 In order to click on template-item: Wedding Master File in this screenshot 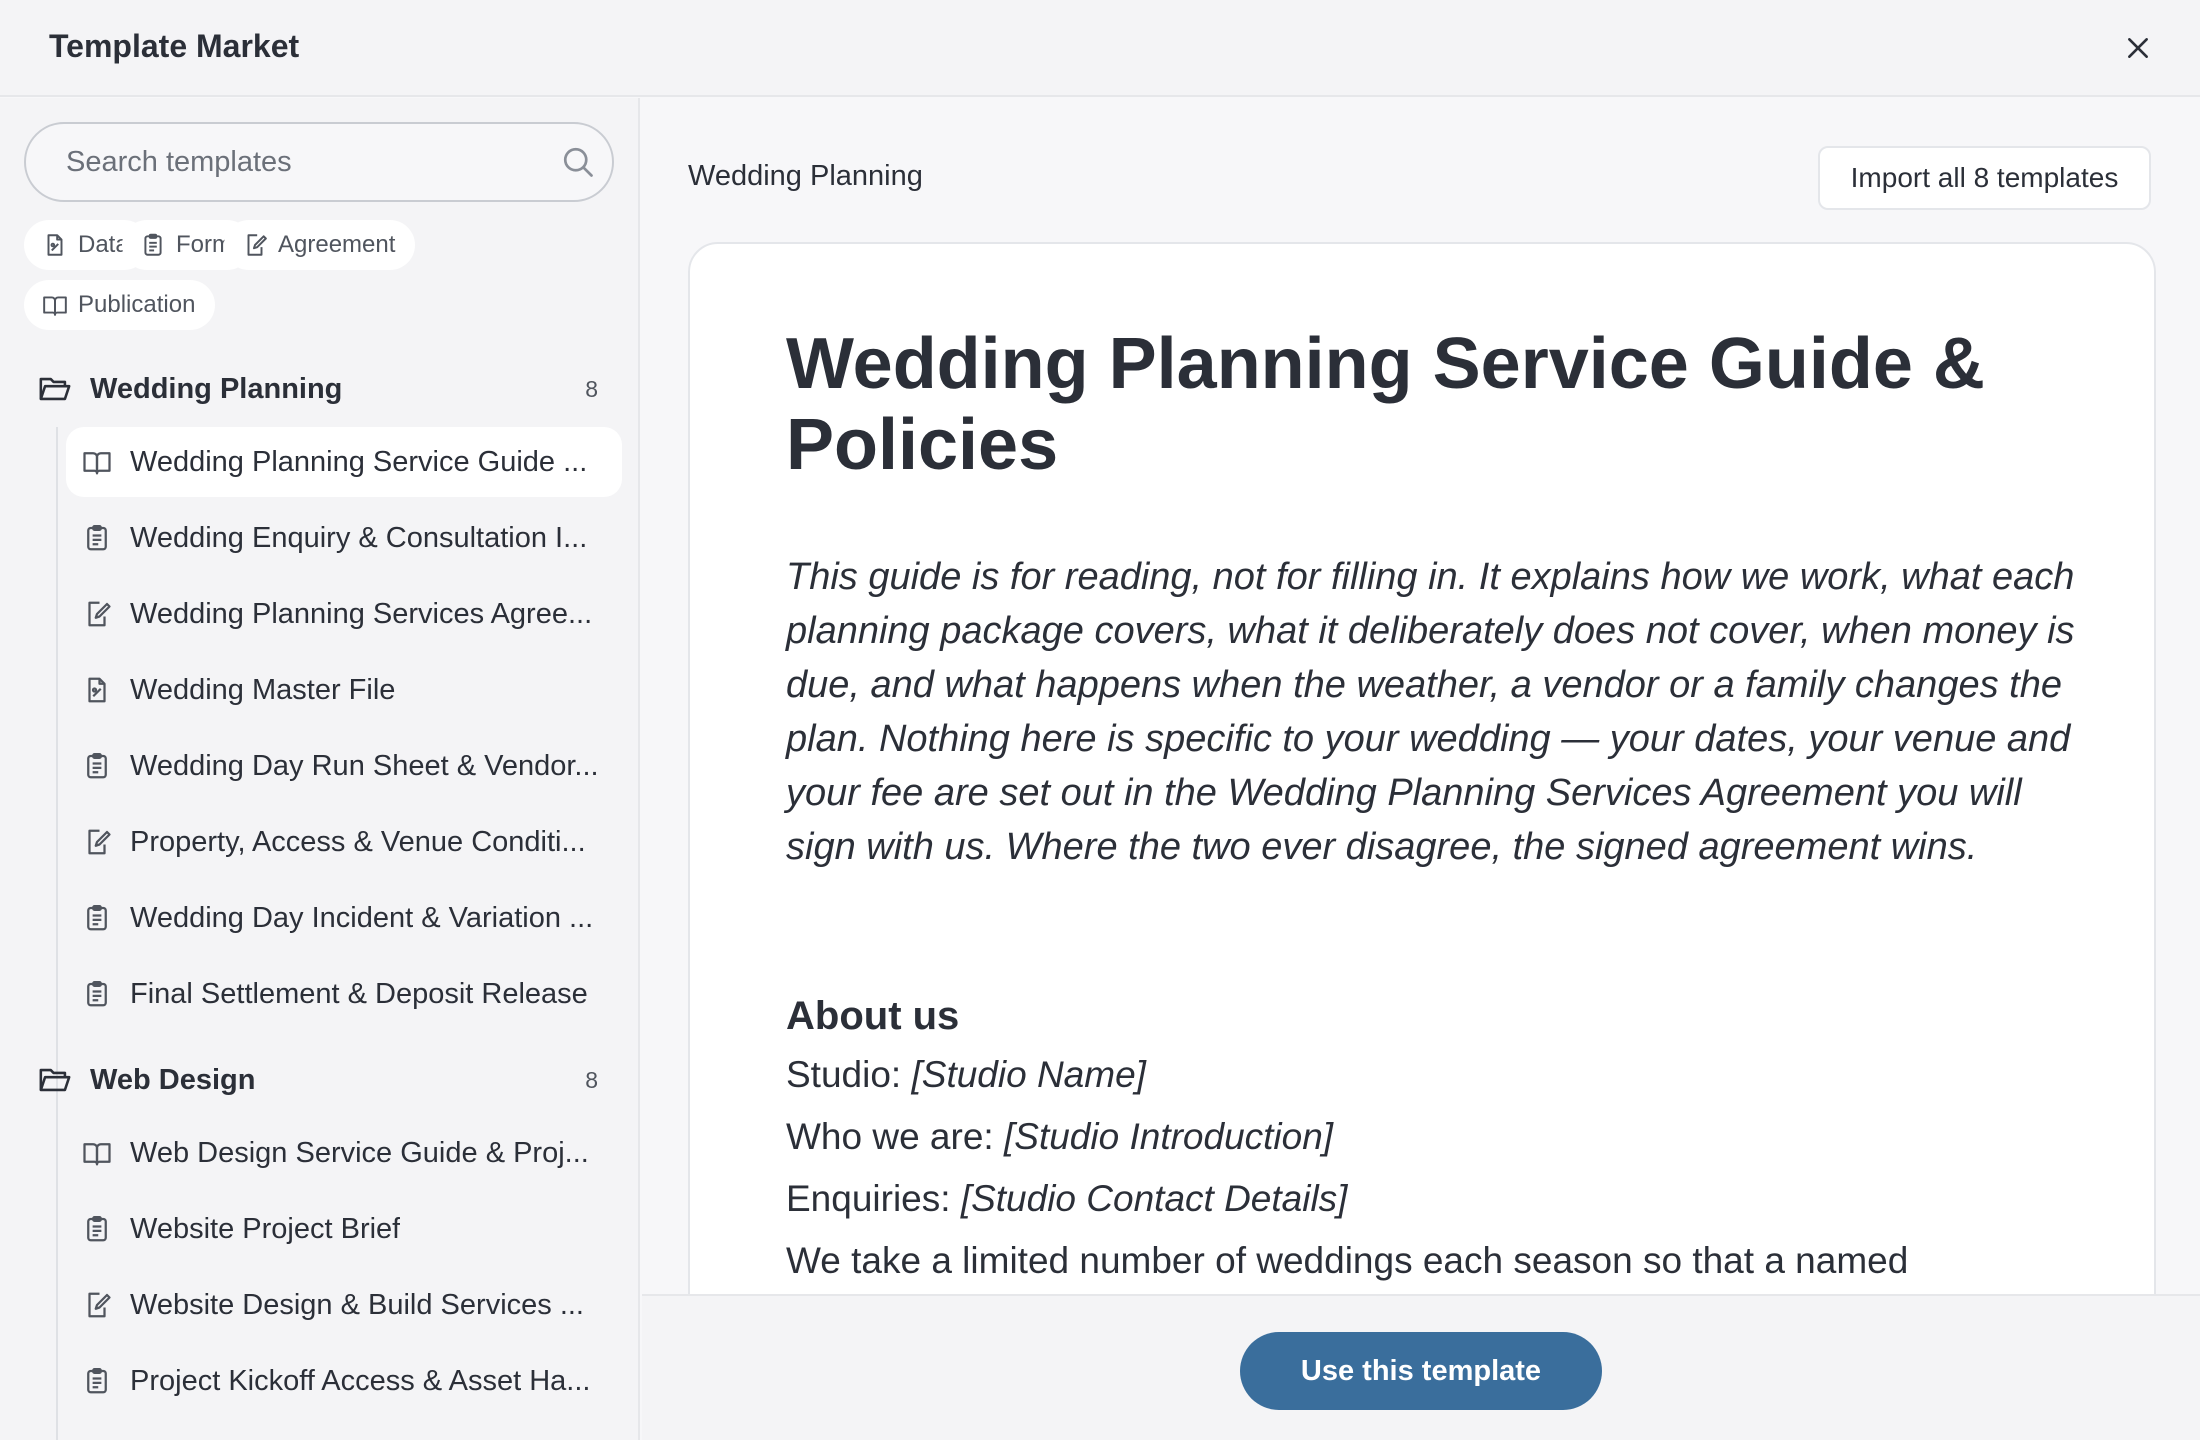, I will do `click(344, 690)`.